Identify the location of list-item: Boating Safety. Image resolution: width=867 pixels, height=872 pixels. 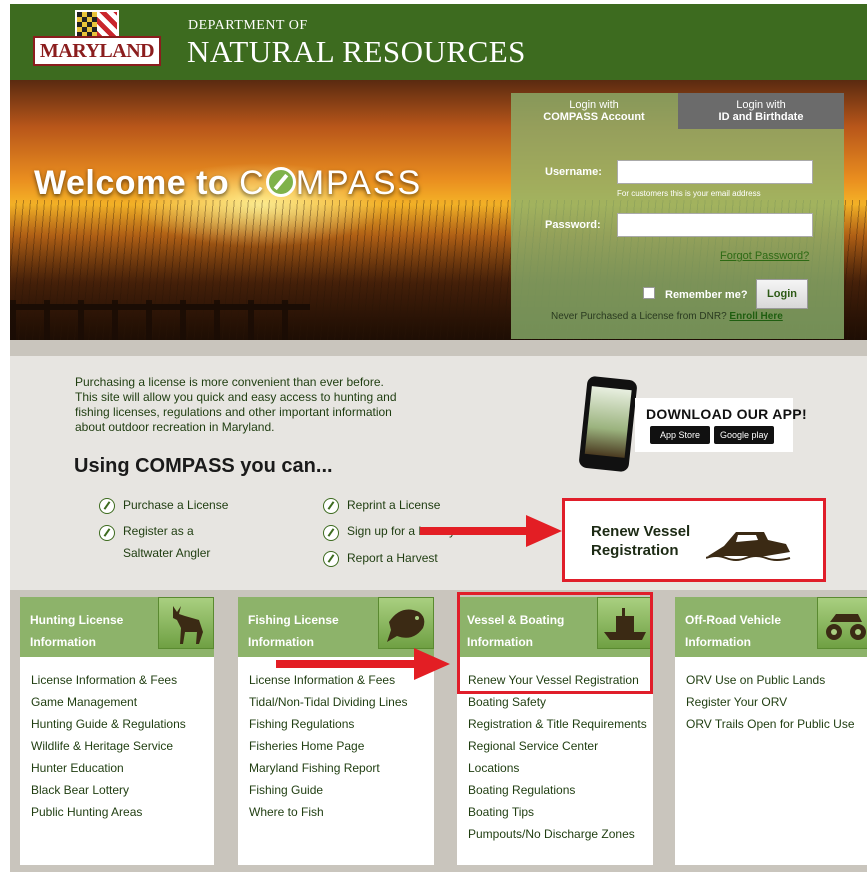
(557, 702).